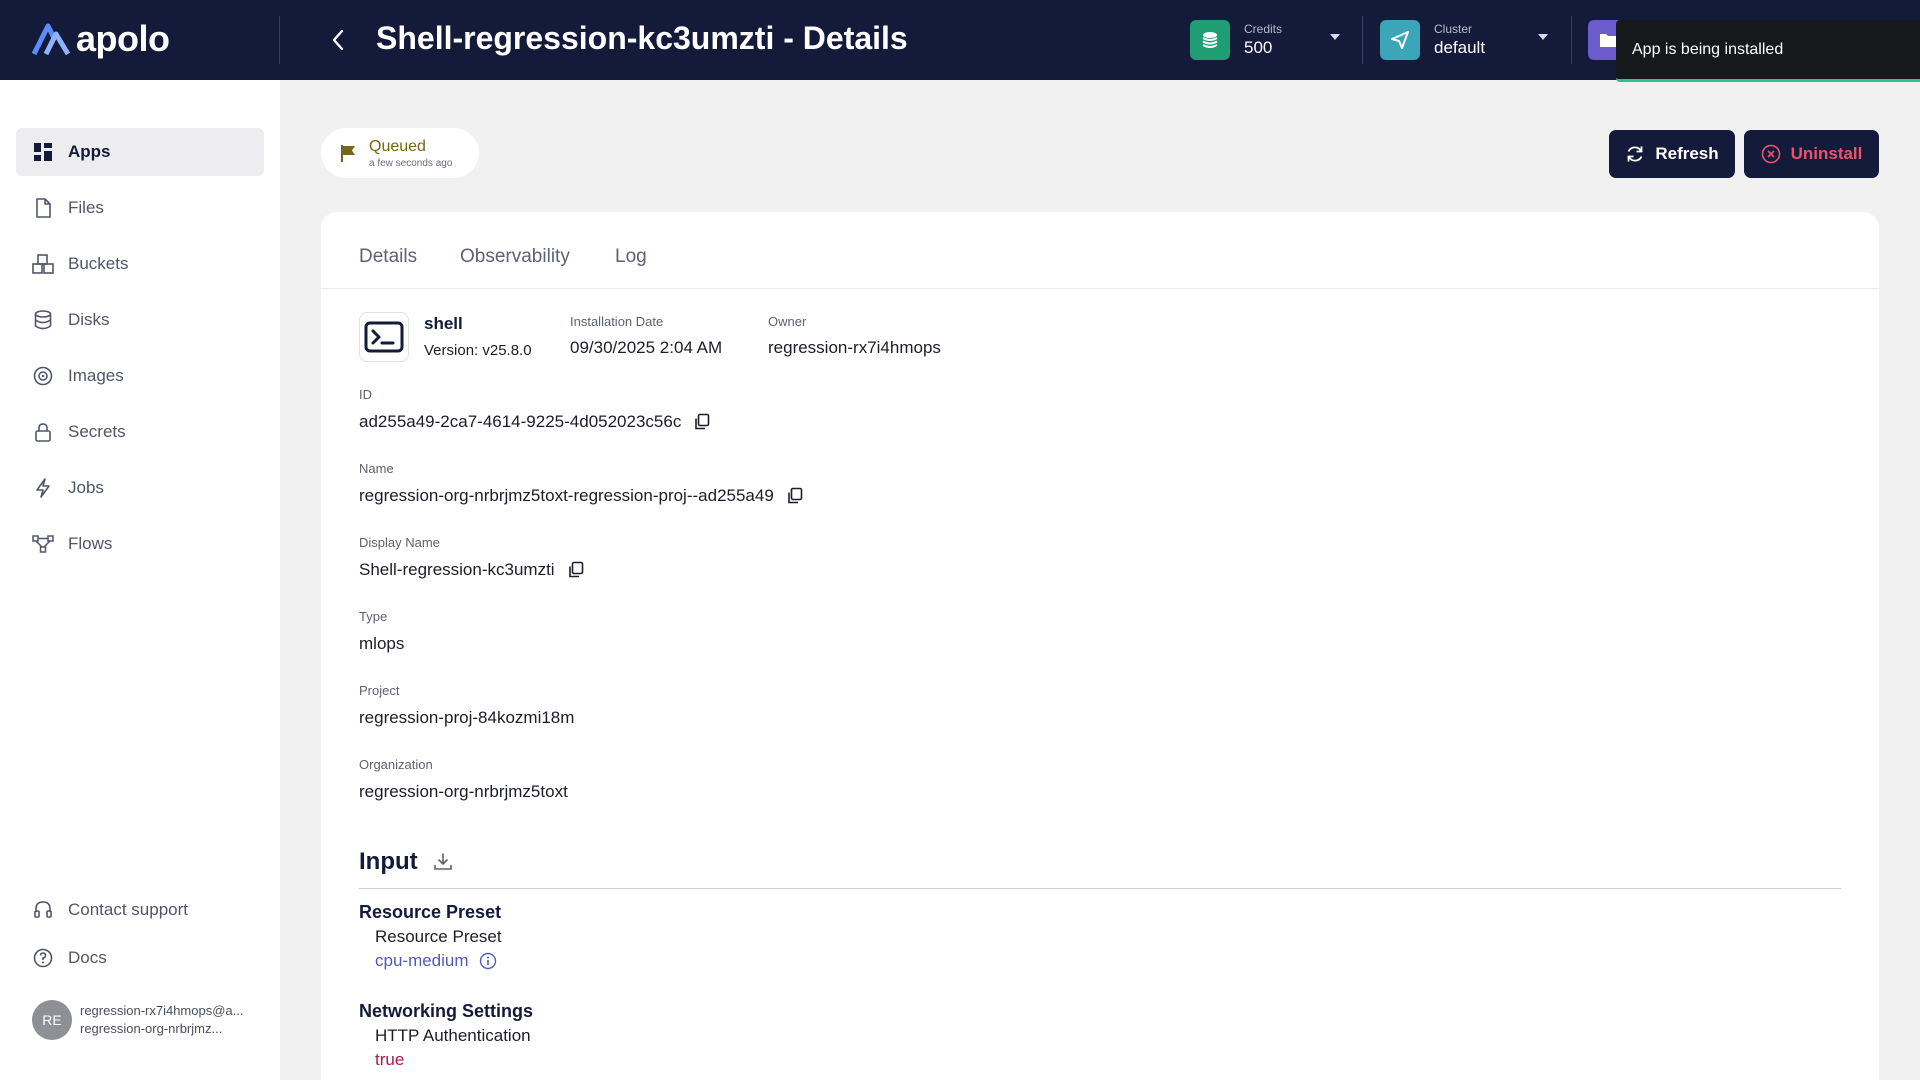 This screenshot has height=1080, width=1920. What do you see at coordinates (43, 910) in the screenshot?
I see `headset-icon` at bounding box center [43, 910].